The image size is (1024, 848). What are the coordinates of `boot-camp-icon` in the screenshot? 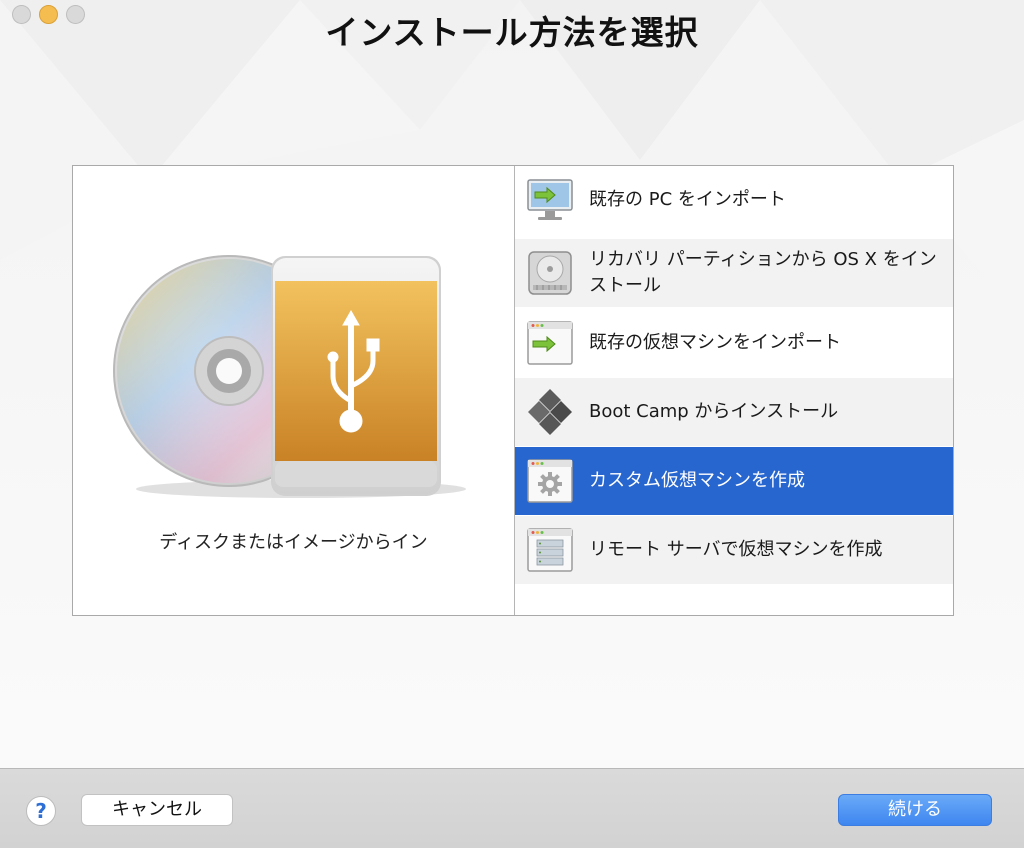 It's located at (550, 412).